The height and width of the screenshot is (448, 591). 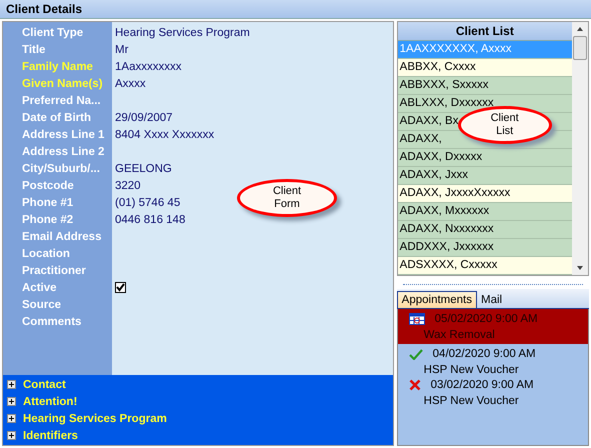 What do you see at coordinates (53, 32) in the screenshot?
I see `field-label: Client Type` at bounding box center [53, 32].